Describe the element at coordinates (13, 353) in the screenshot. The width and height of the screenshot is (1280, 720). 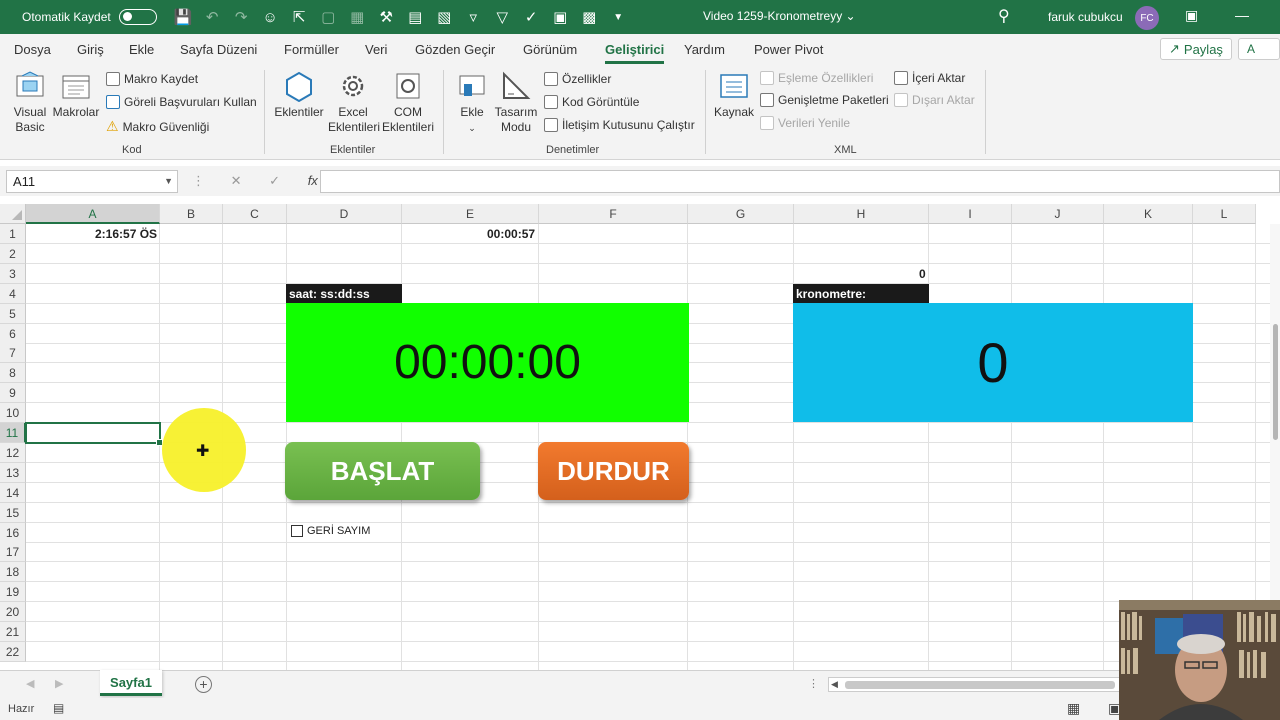
I see `row-header-7: 7` at that location.